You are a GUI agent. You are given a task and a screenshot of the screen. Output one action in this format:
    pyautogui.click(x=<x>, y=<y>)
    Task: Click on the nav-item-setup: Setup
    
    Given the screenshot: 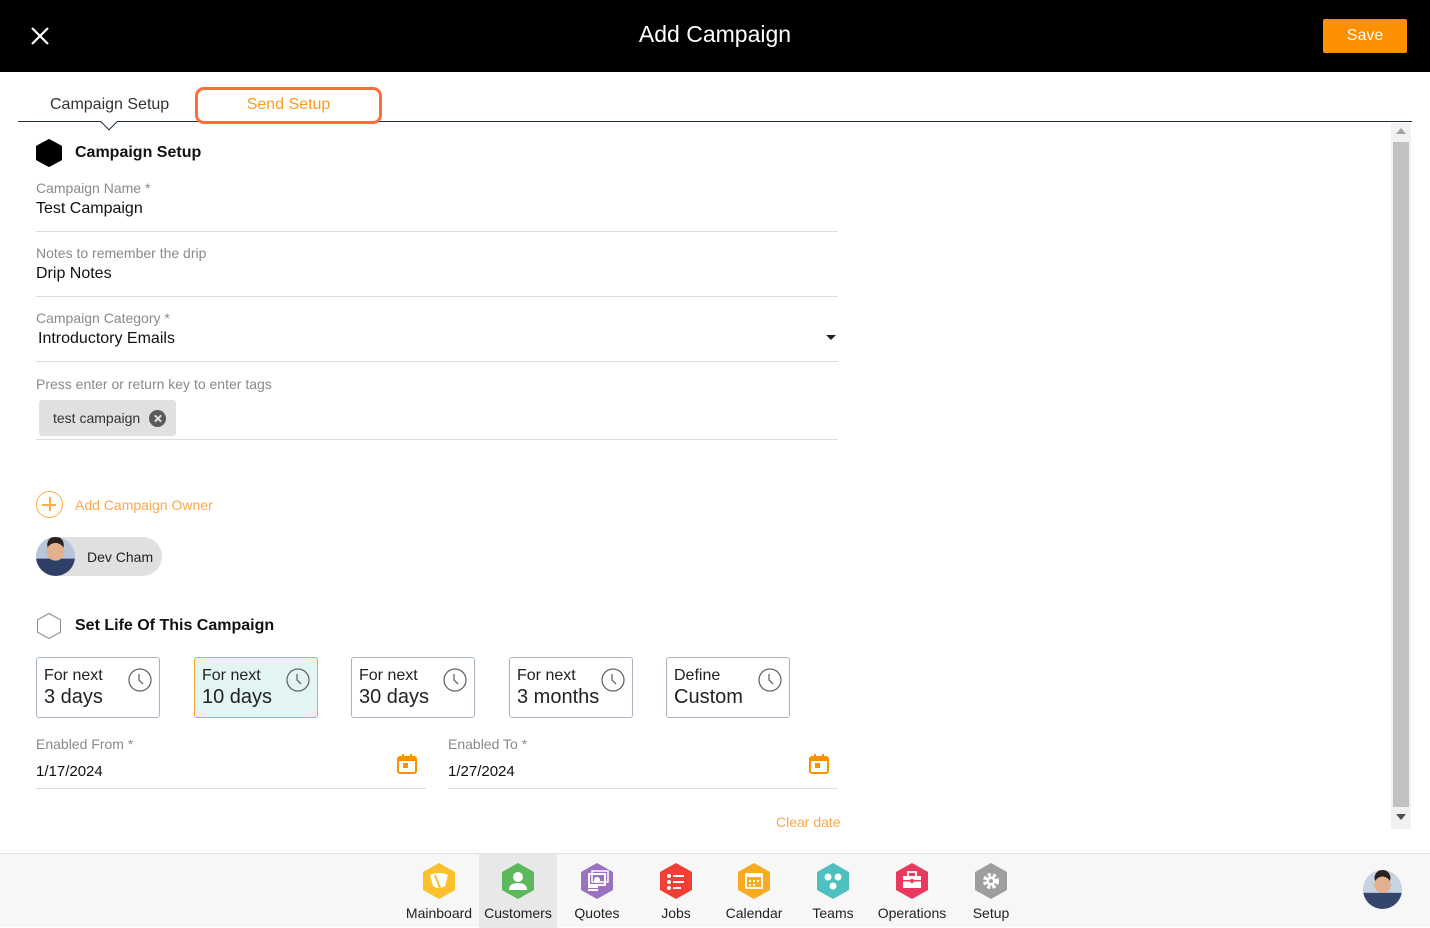 What is the action you would take?
    pyautogui.click(x=991, y=891)
    